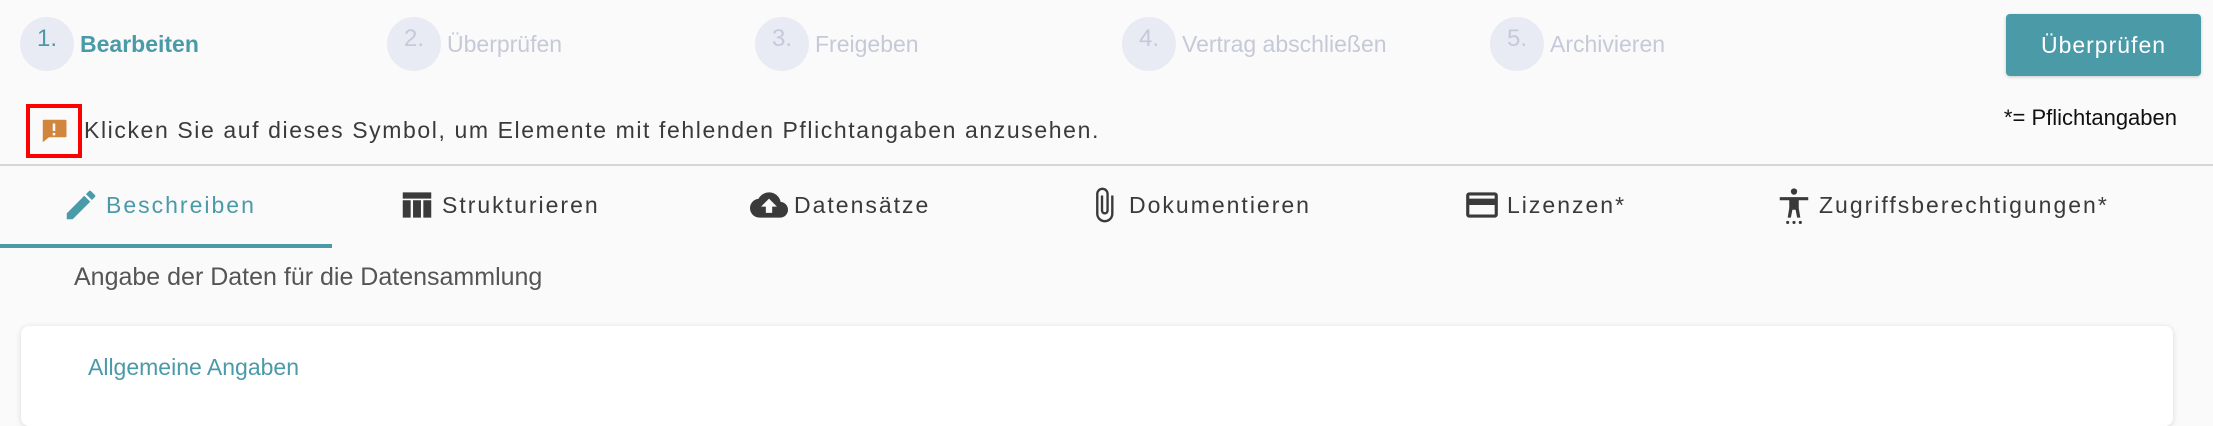 The image size is (2213, 426). I want to click on step-label: Archivieren, so click(1608, 43).